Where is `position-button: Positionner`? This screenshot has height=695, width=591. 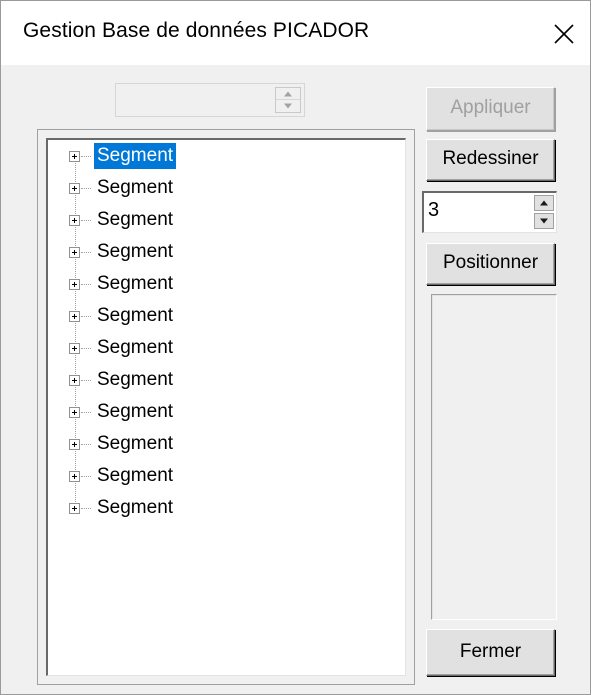 position-button: Positionner is located at coordinates (490, 264).